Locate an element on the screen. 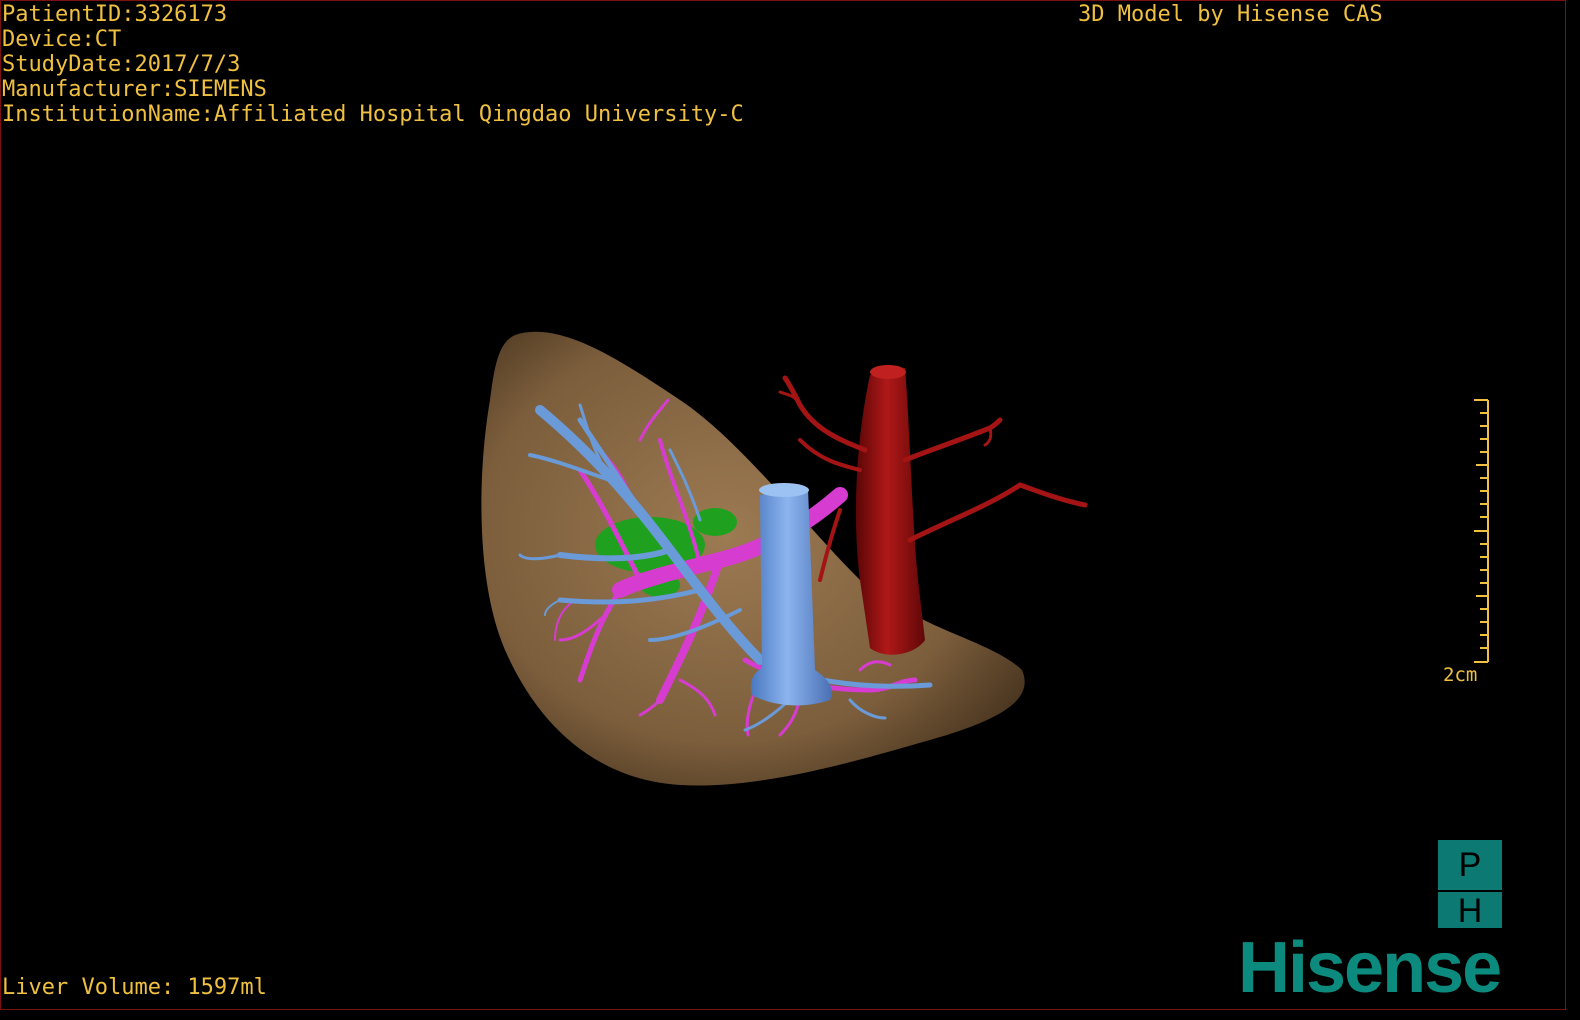 This screenshot has height=1020, width=1580. ph-orientation-logo: P H is located at coordinates (1470, 885).